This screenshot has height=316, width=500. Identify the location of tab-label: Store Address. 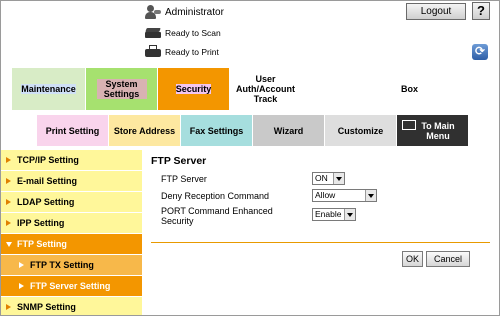
(144, 130).